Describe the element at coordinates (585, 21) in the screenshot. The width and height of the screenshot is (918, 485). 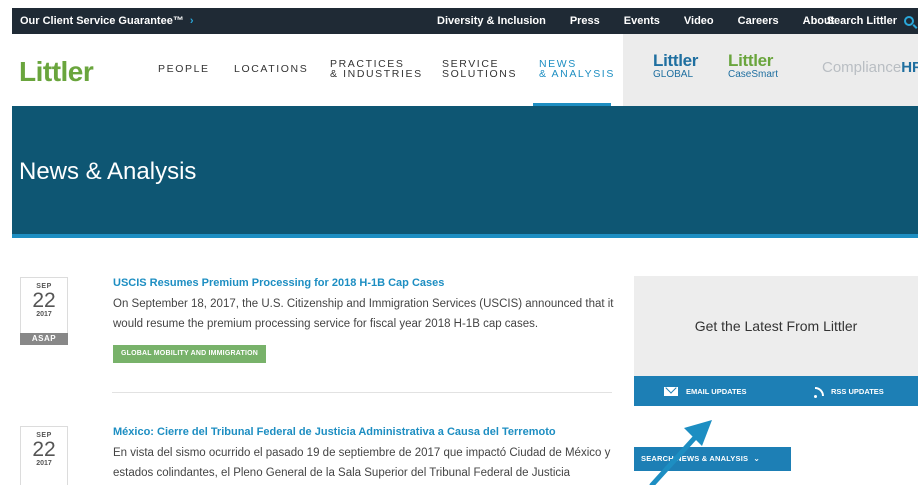
I see `press-link: Press` at that location.